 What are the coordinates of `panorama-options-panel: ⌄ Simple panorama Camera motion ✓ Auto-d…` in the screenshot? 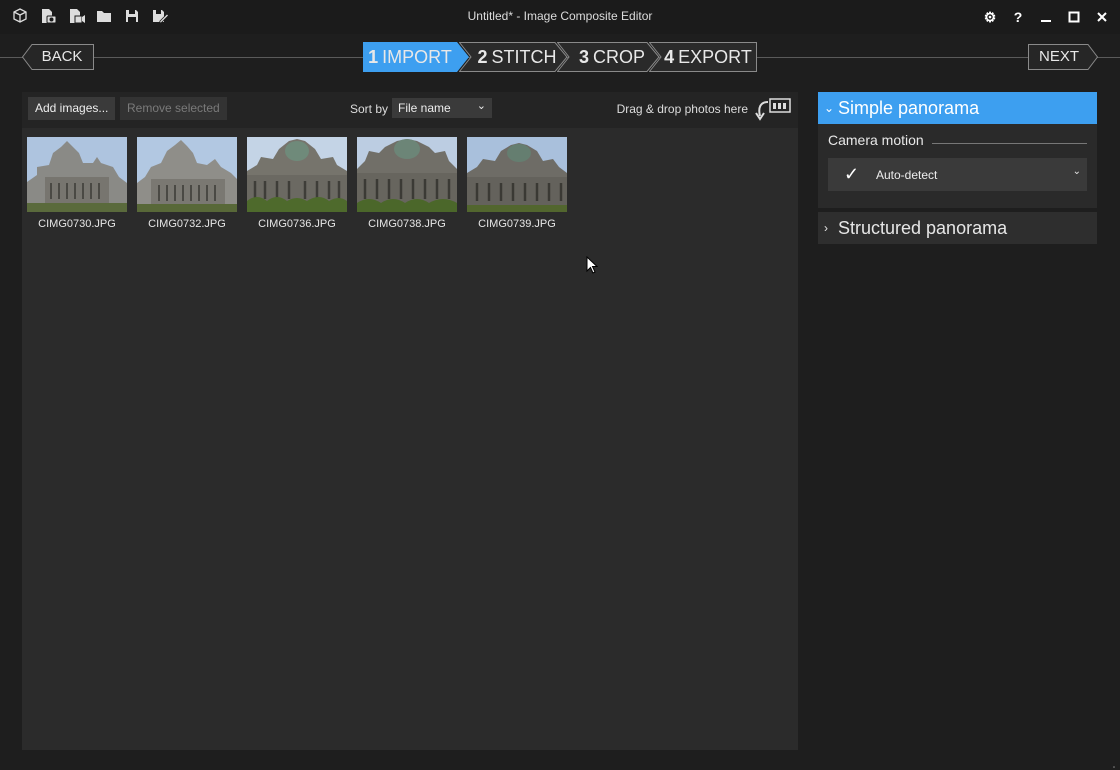 It's located at (957, 168).